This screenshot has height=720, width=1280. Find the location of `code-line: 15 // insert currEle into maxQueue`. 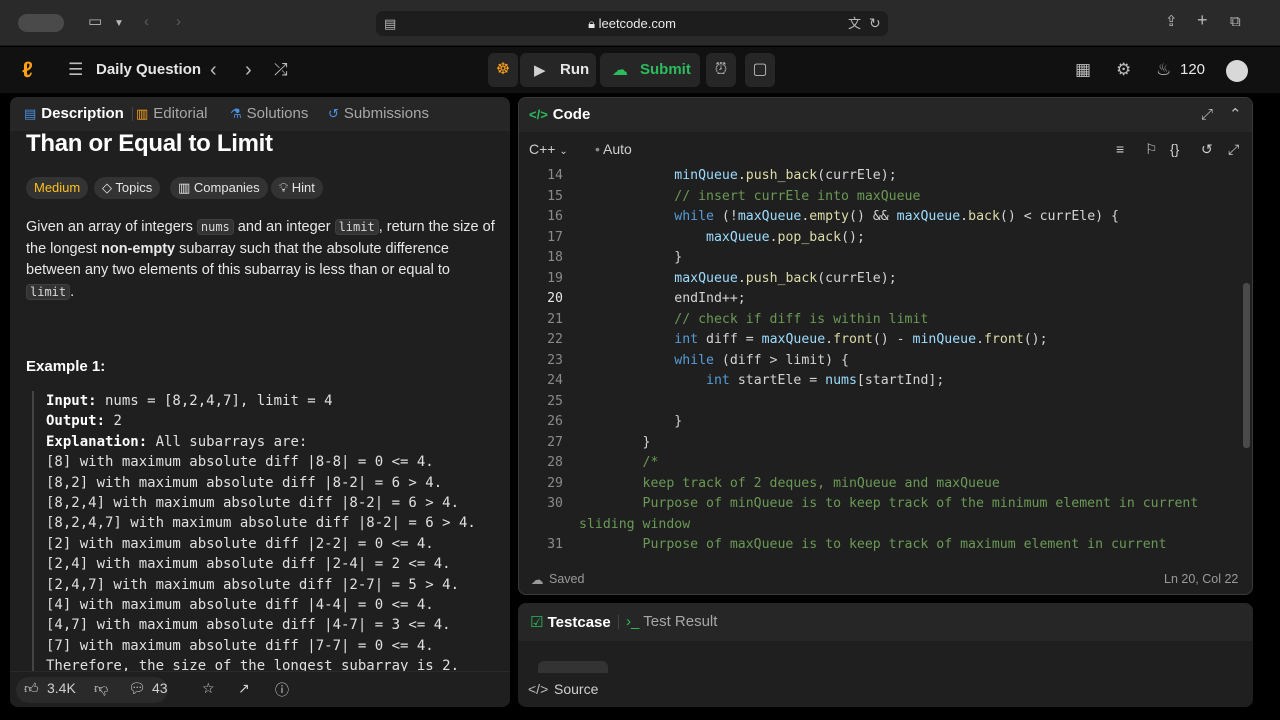

code-line: 15 // insert currEle into maxQueue is located at coordinates (734, 196).